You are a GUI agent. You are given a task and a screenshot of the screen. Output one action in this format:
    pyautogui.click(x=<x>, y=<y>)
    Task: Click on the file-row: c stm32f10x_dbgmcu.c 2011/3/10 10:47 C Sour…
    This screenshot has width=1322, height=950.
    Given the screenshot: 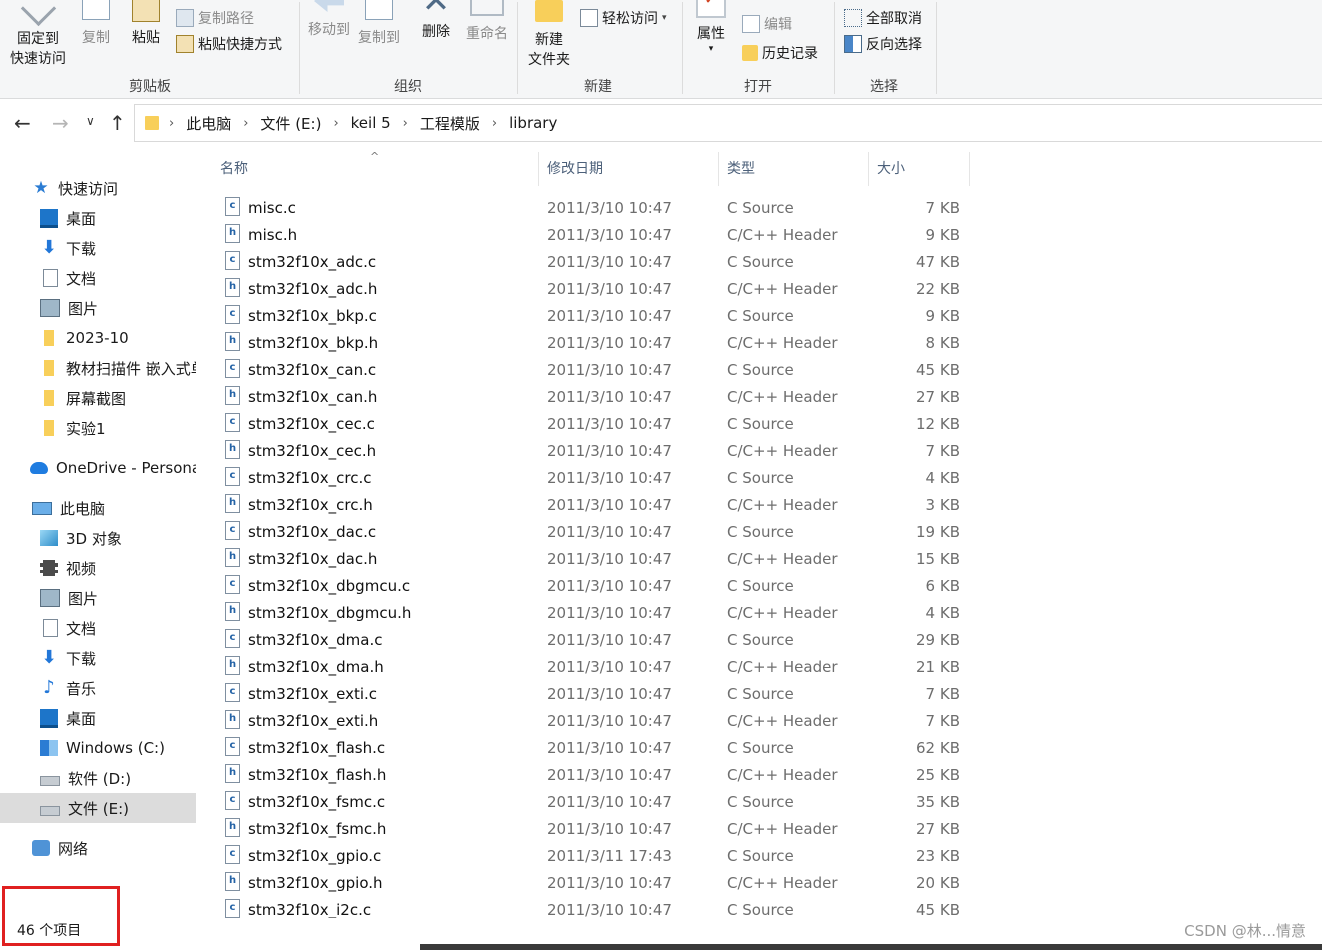 What is the action you would take?
    pyautogui.click(x=592, y=585)
    